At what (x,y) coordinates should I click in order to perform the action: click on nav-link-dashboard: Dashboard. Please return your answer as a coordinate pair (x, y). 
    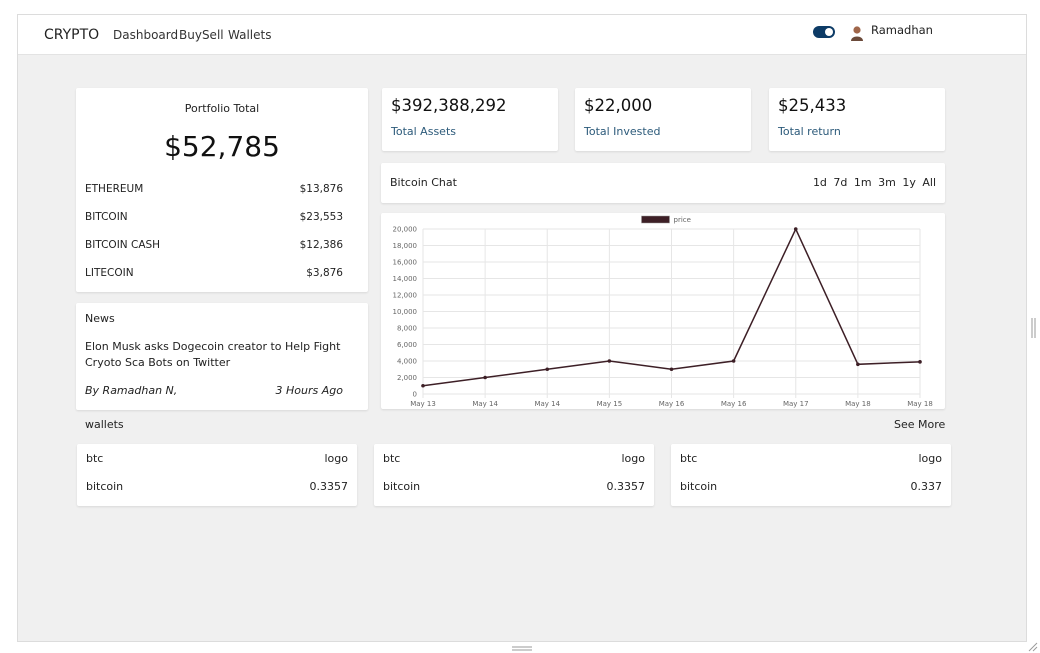
    Looking at the image, I should click on (145, 35).